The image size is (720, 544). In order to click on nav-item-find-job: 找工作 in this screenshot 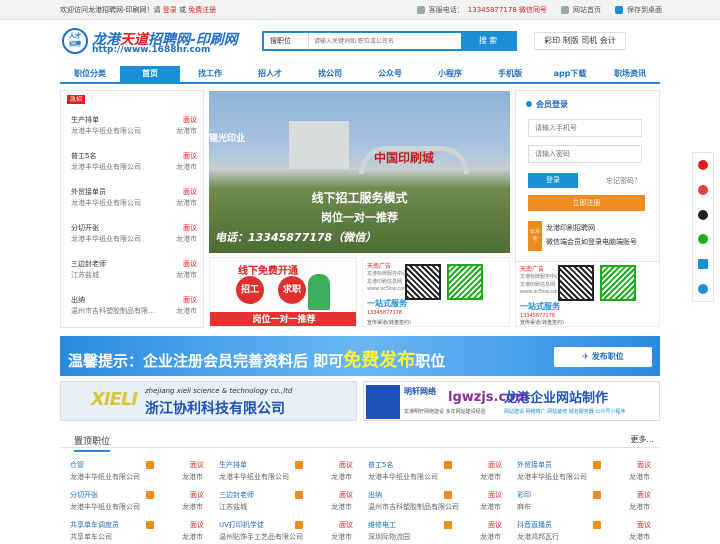, I will do `click(210, 74)`.